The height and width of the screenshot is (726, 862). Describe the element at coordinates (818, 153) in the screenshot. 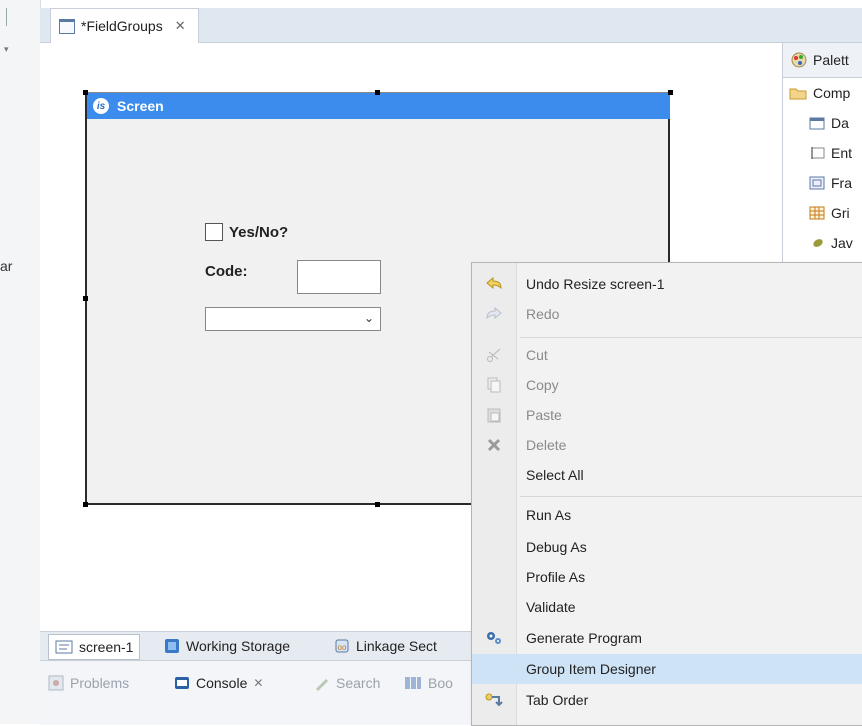

I see `entry-field-icon` at that location.